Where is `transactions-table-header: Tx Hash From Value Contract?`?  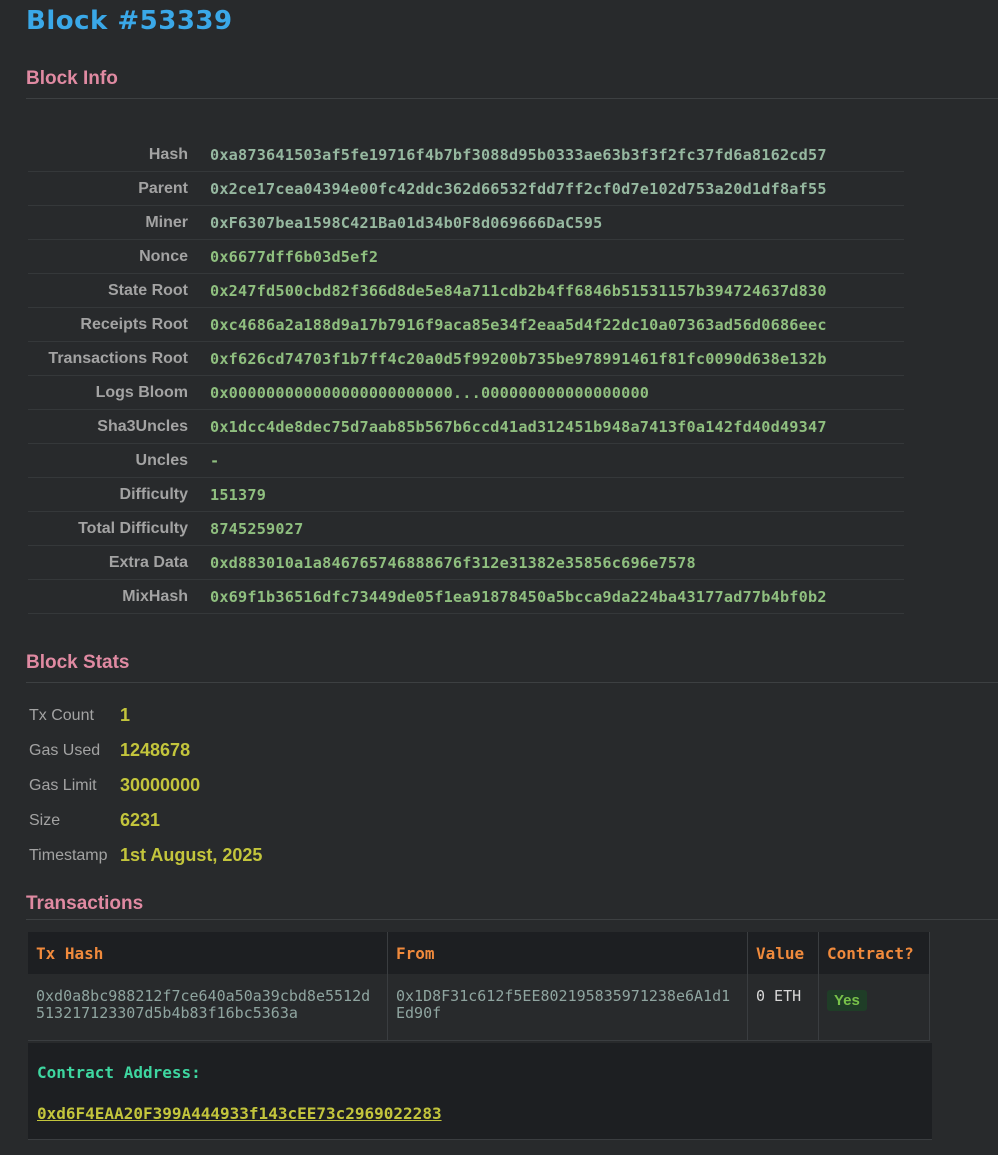 transactions-table-header: Tx Hash From Value Contract? is located at coordinates (479, 953).